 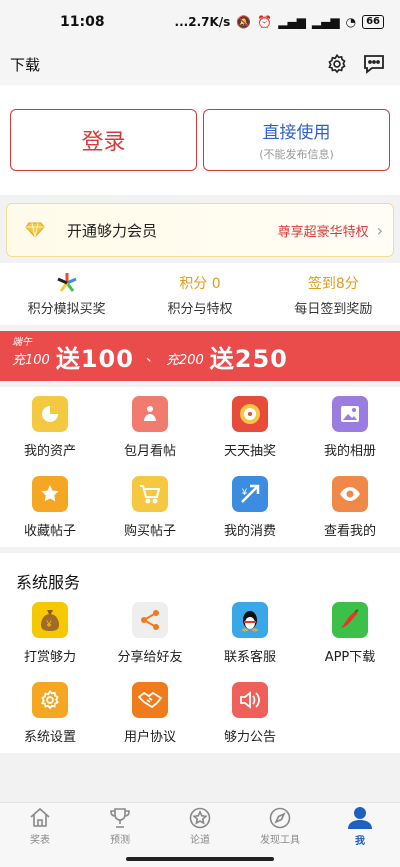 I want to click on star-icon, so click(x=50, y=493).